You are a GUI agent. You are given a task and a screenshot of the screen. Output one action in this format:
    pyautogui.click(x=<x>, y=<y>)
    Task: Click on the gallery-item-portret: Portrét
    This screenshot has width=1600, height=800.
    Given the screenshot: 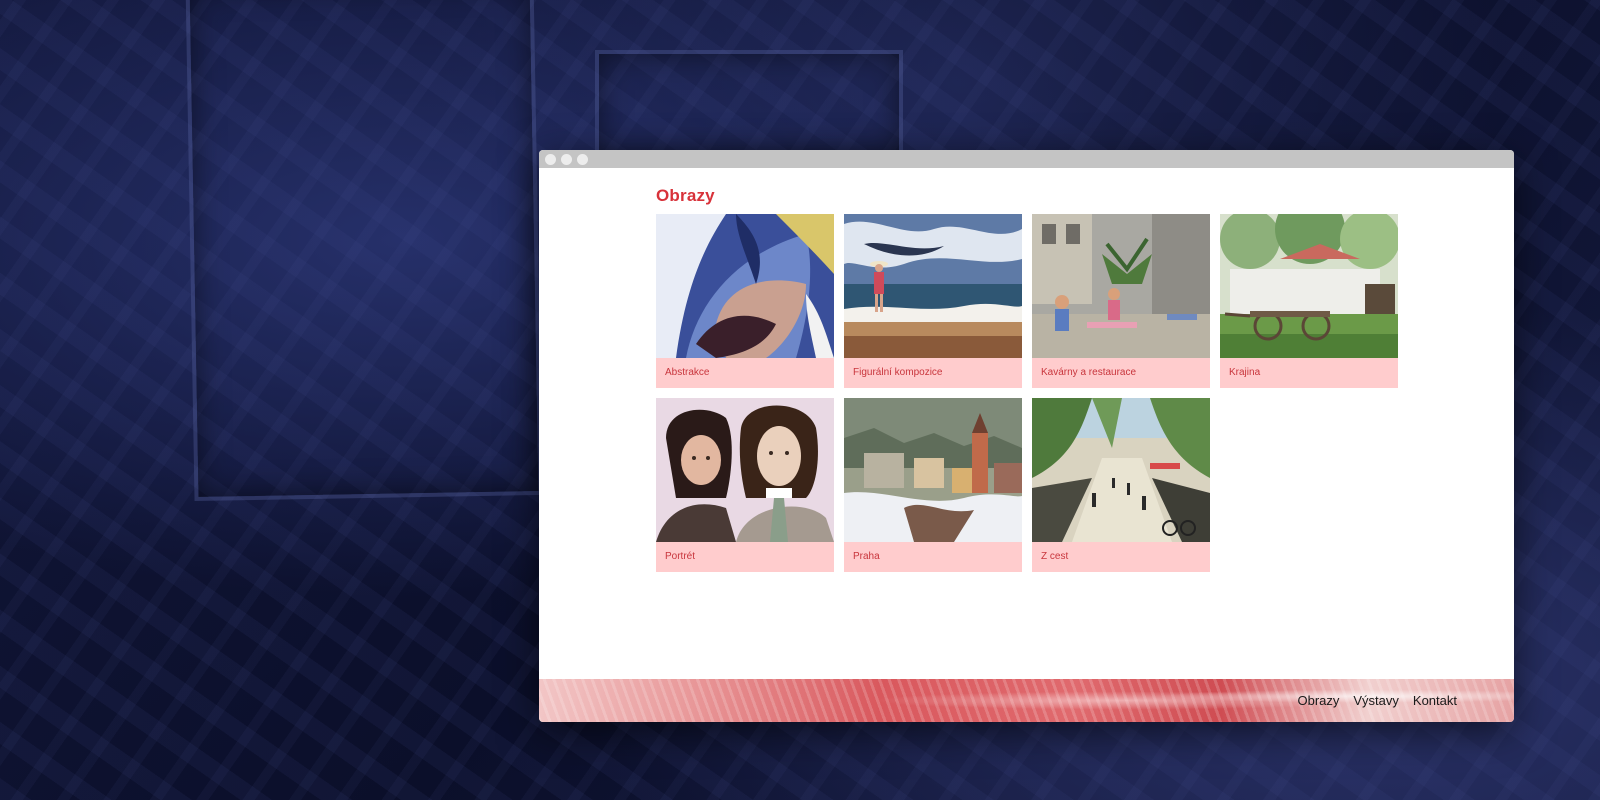 What is the action you would take?
    pyautogui.click(x=745, y=485)
    